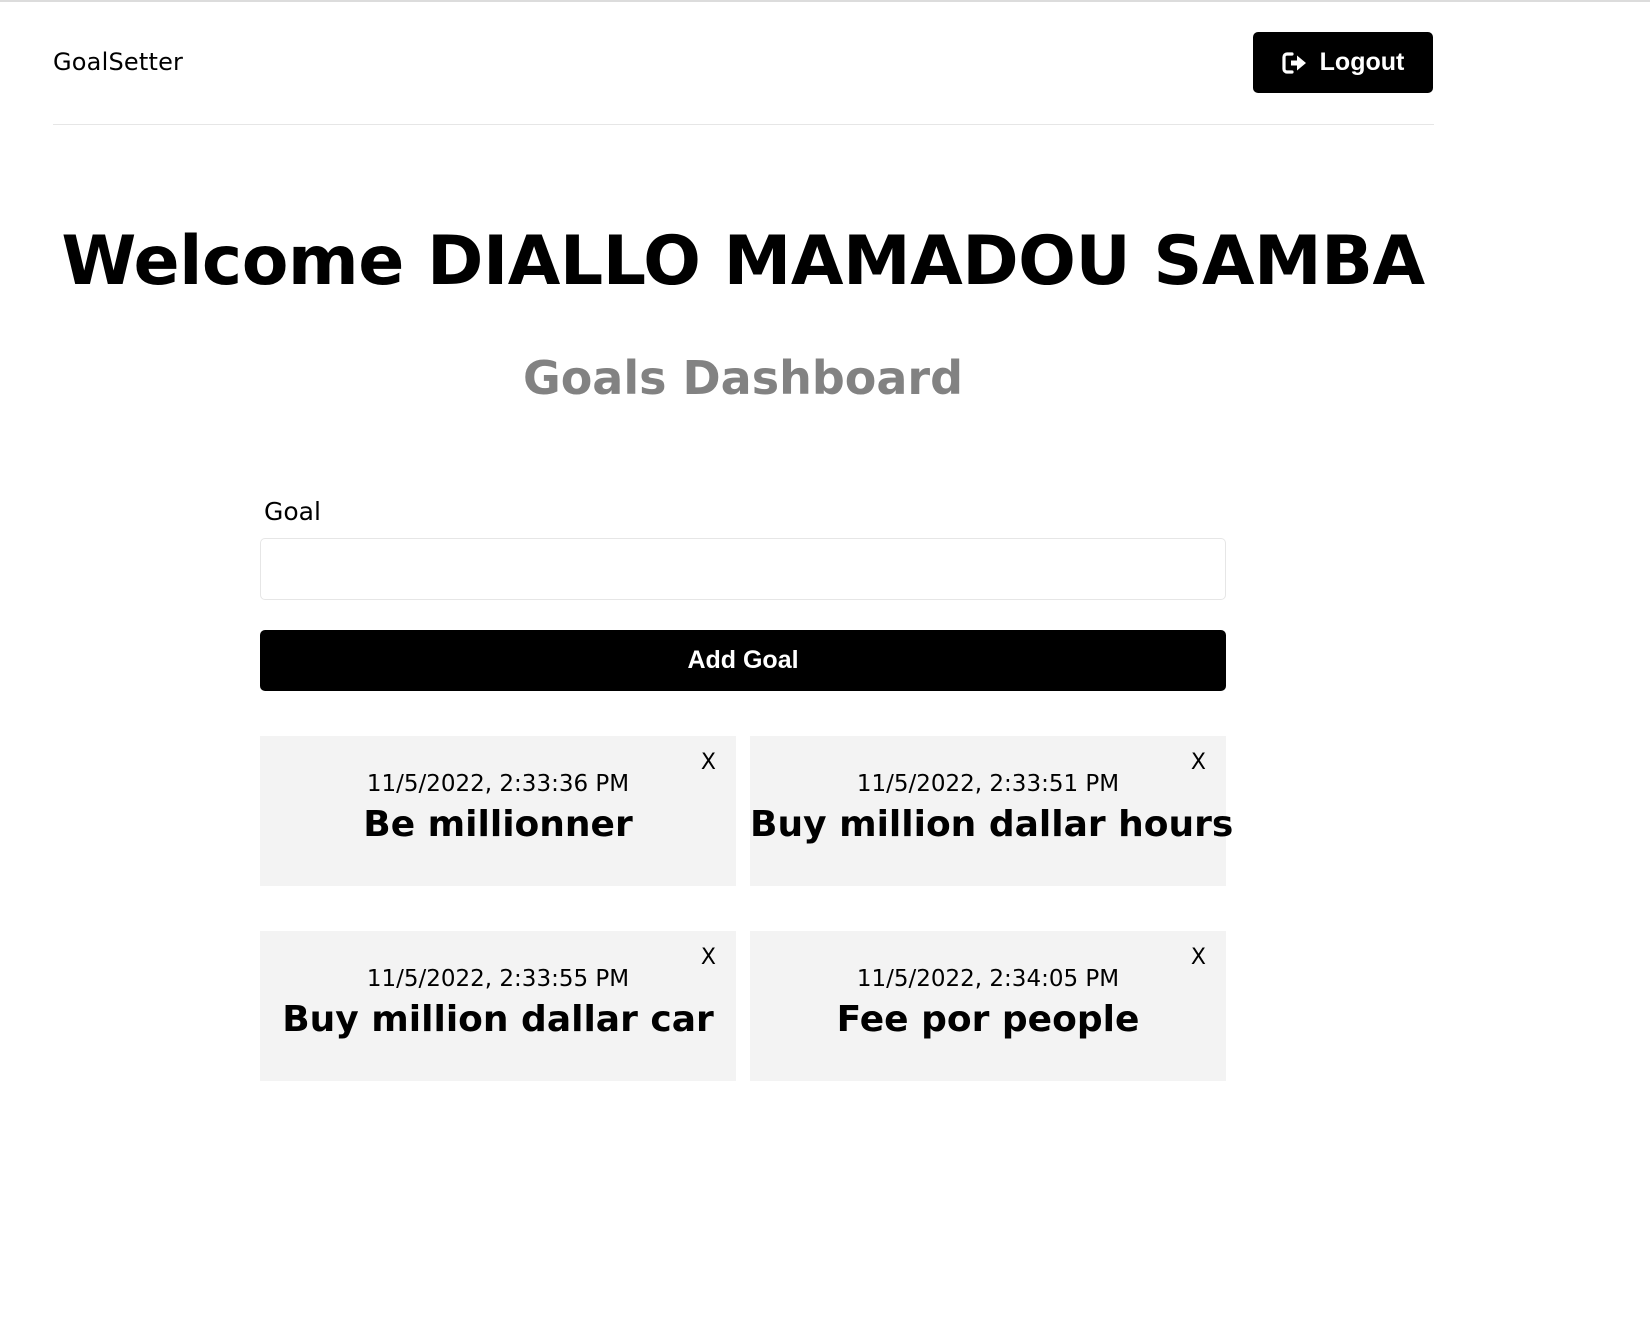 Image resolution: width=1650 pixels, height=1342 pixels. Describe the element at coordinates (743, 261) in the screenshot. I see `welcome-heading: Welcome DIALLO MAMADOU SAMBA` at that location.